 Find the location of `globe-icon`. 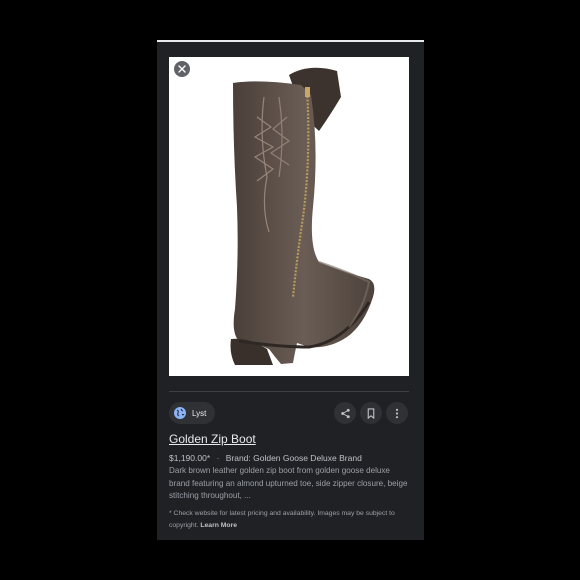

globe-icon is located at coordinates (180, 413).